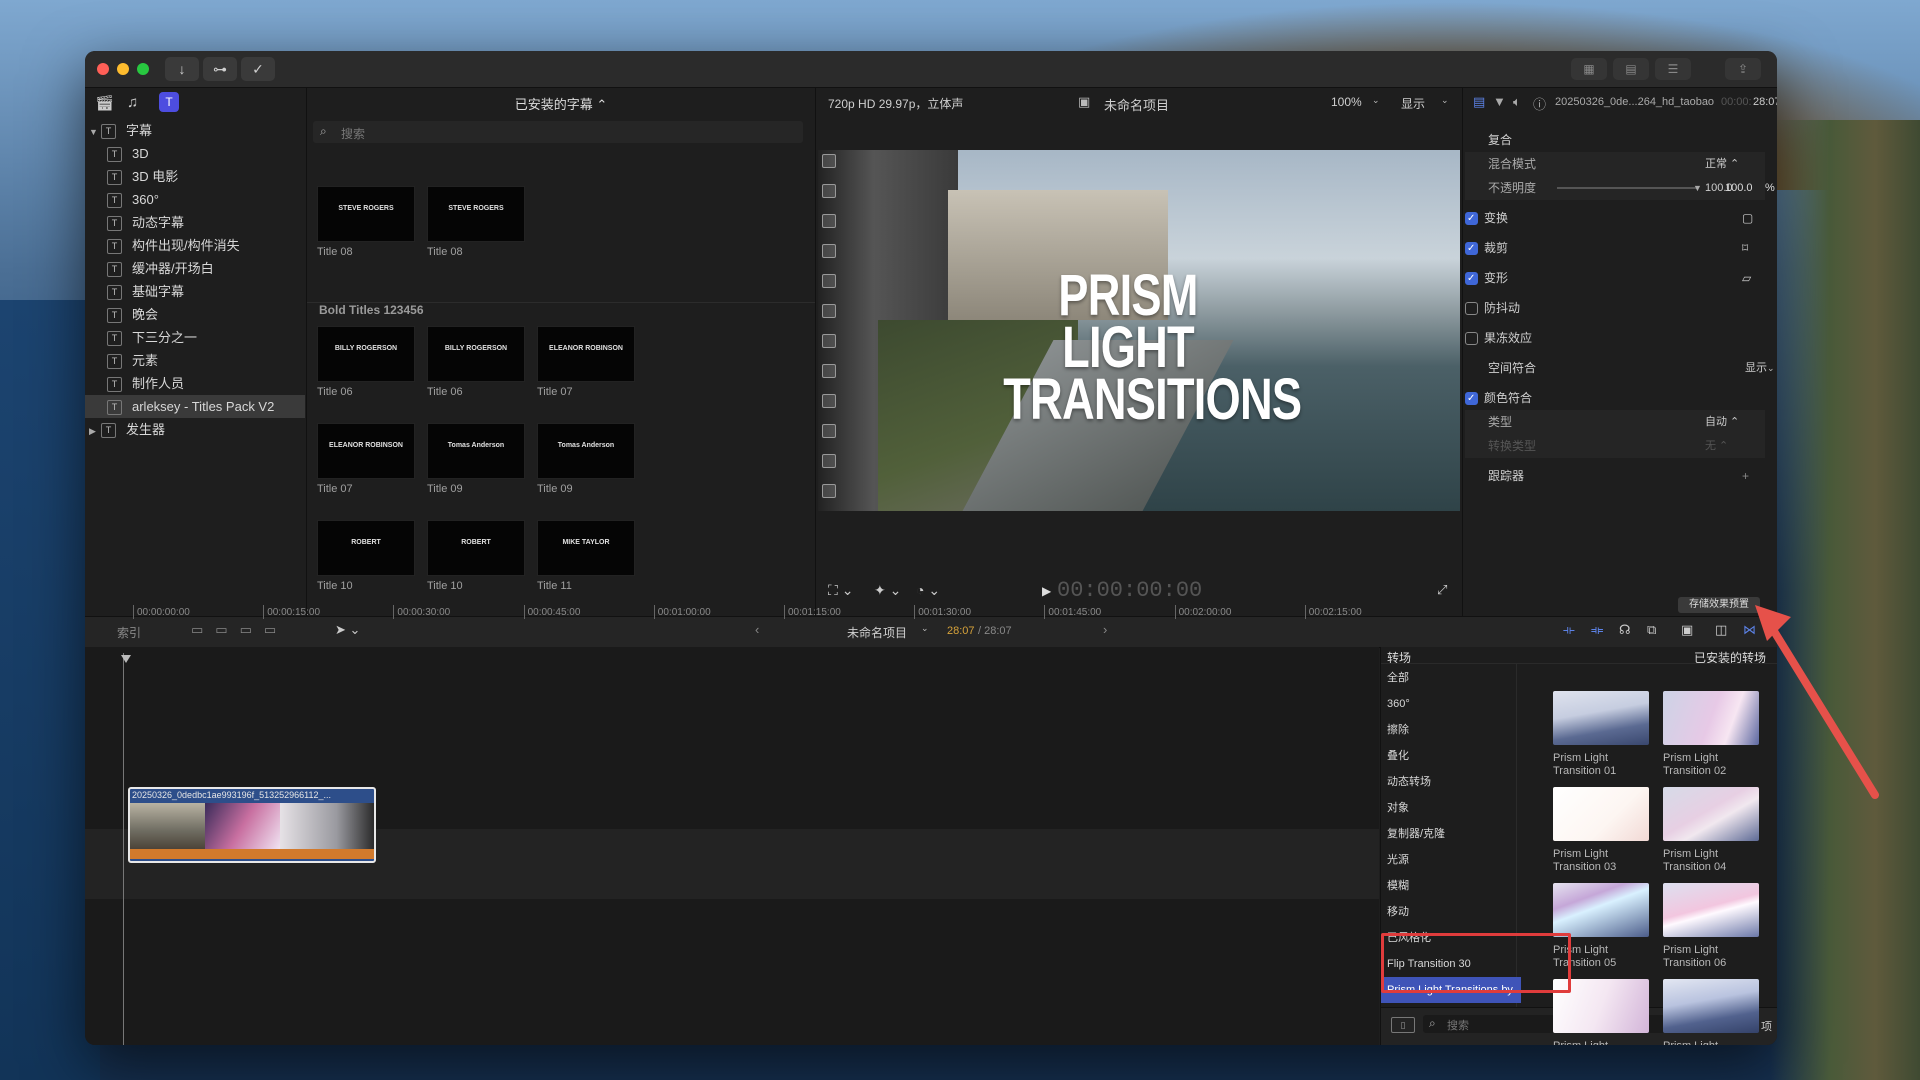 The image size is (1920, 1080). What do you see at coordinates (1615, 422) in the screenshot?
I see `inspector-row-type-label: 类型 自动 ⌃` at bounding box center [1615, 422].